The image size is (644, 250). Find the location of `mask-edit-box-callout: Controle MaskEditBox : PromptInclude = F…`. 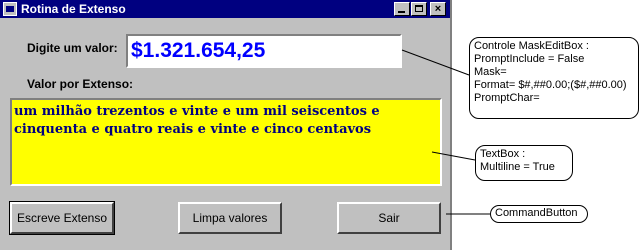

mask-edit-box-callout: Controle MaskEditBox : PromptInclude = F… is located at coordinates (554, 78).